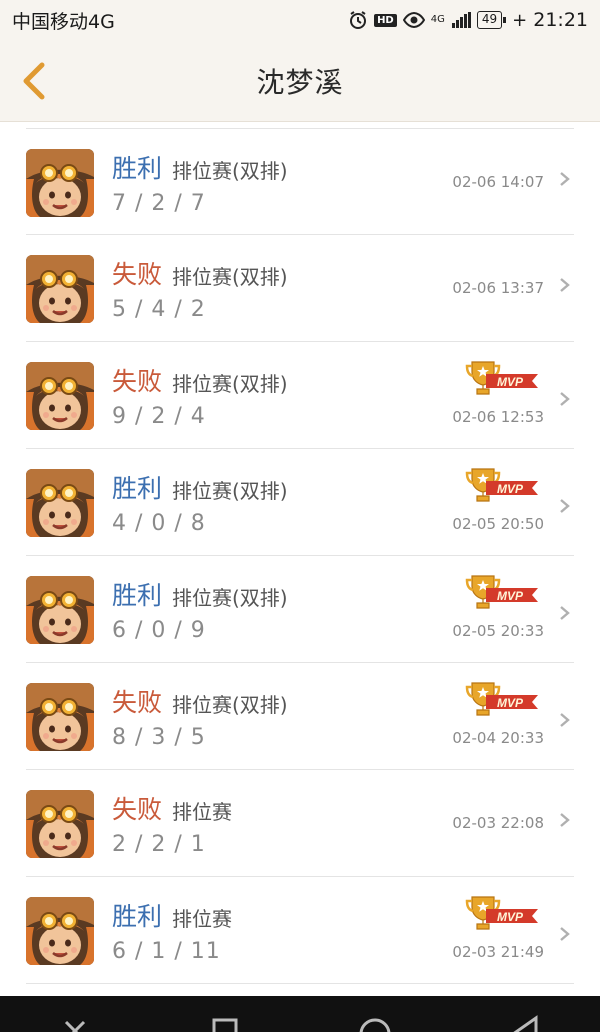 This screenshot has height=1032, width=600. What do you see at coordinates (300, 930) in the screenshot?
I see `match-row: 胜利 排位赛 6 / 1 / 11 MVP 02-03 21:49` at bounding box center [300, 930].